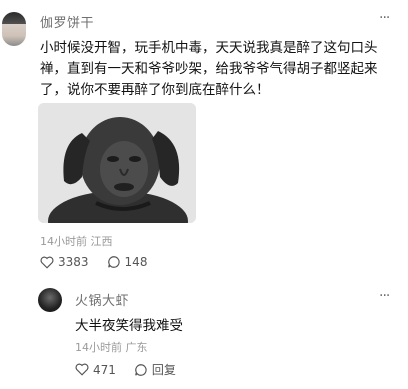 The height and width of the screenshot is (389, 408). Describe the element at coordinates (102, 299) in the screenshot. I see `reply-author-name: 火锅大虾` at that location.